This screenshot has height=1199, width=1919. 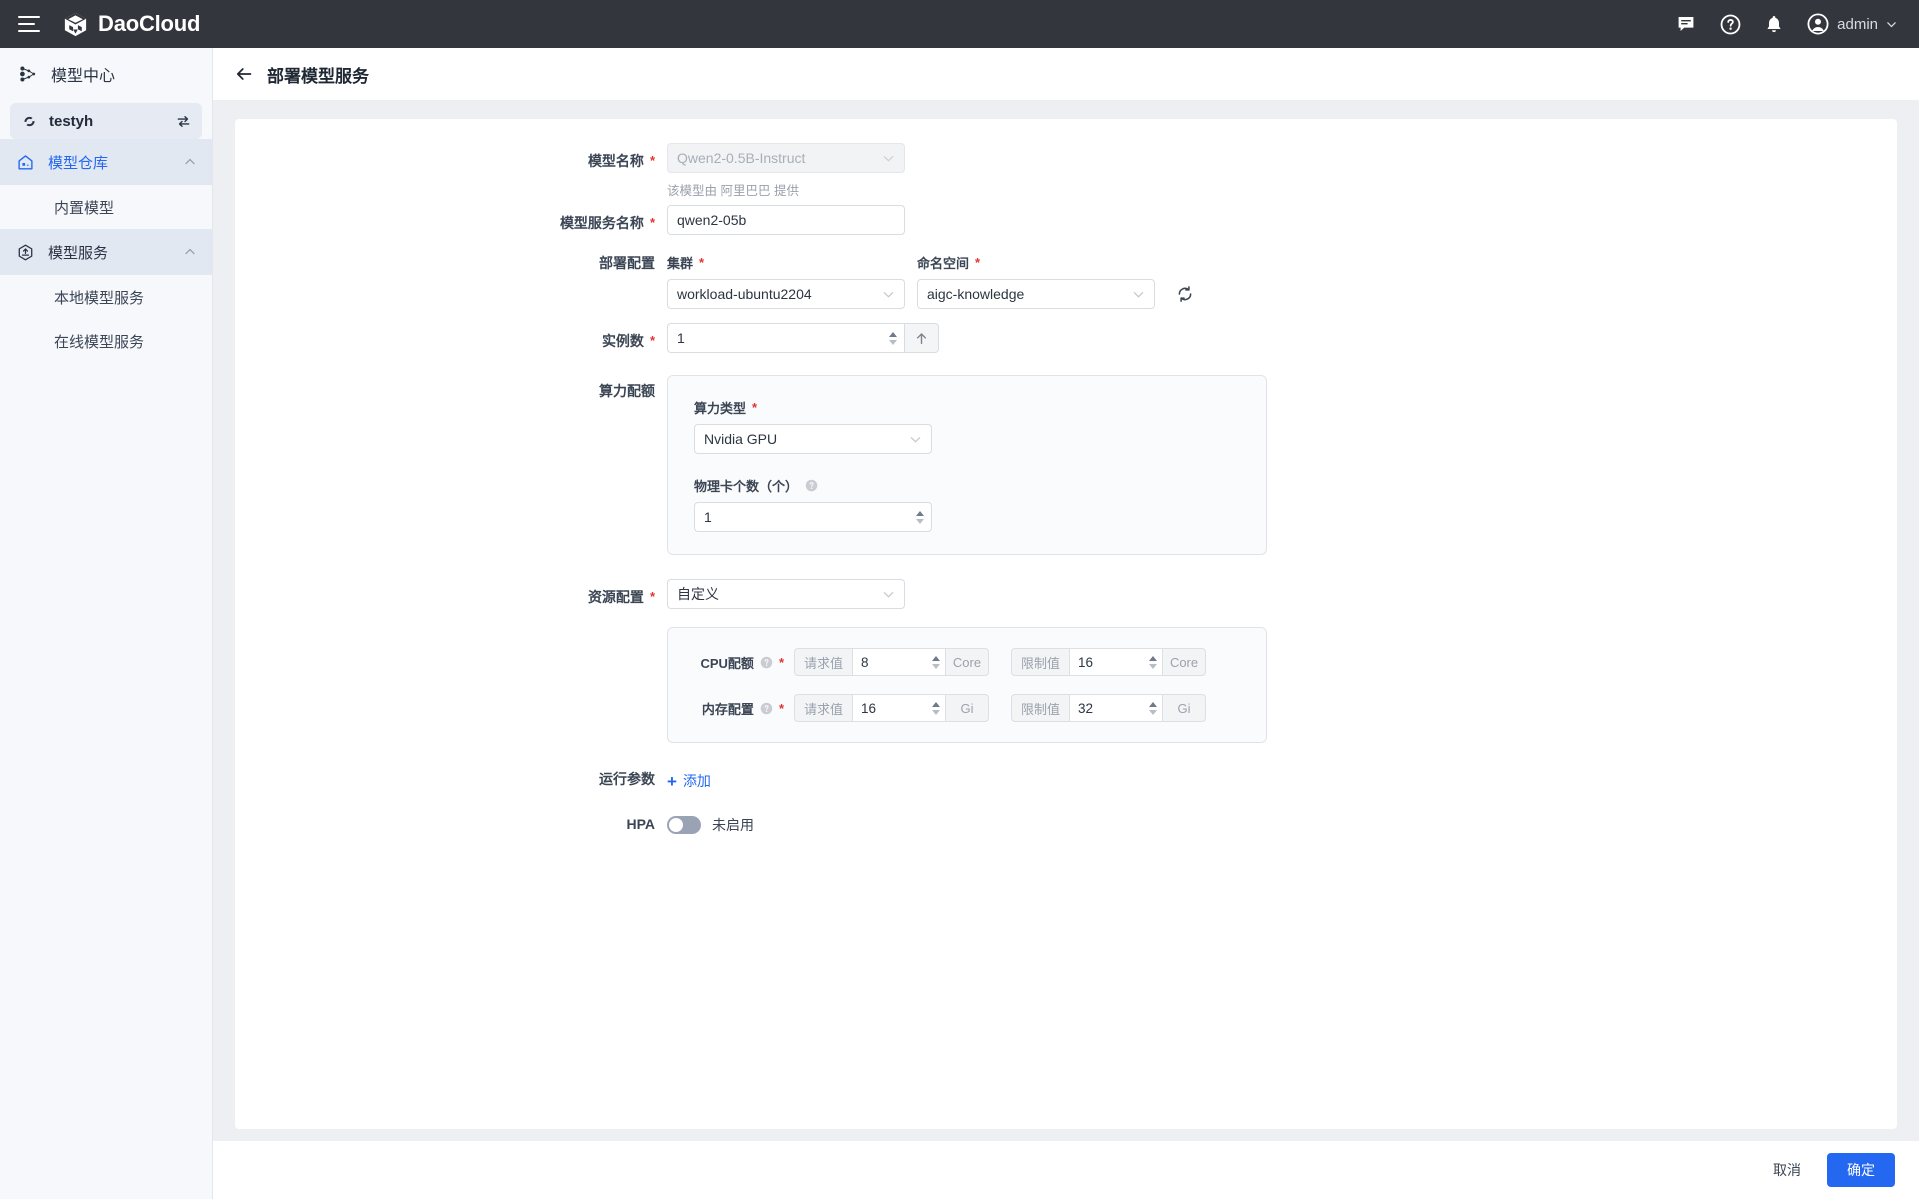 I want to click on memory-request-field: 请求值 16 Gi, so click(x=892, y=708).